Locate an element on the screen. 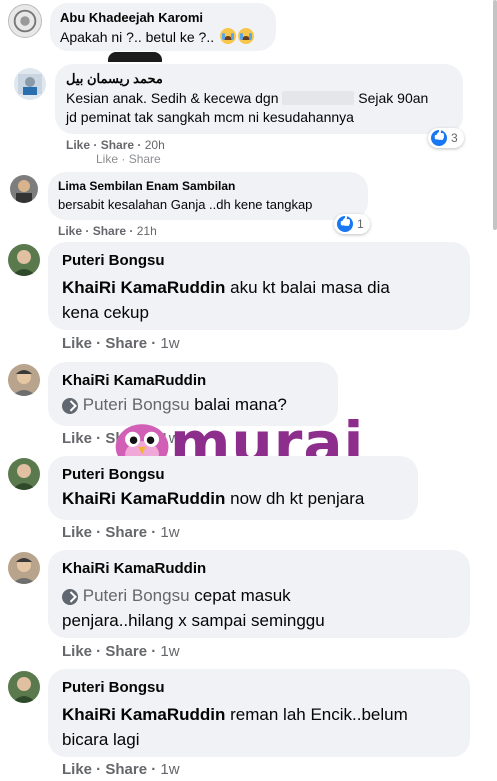 This screenshot has height=781, width=497. comment-time: 20h is located at coordinates (155, 145).